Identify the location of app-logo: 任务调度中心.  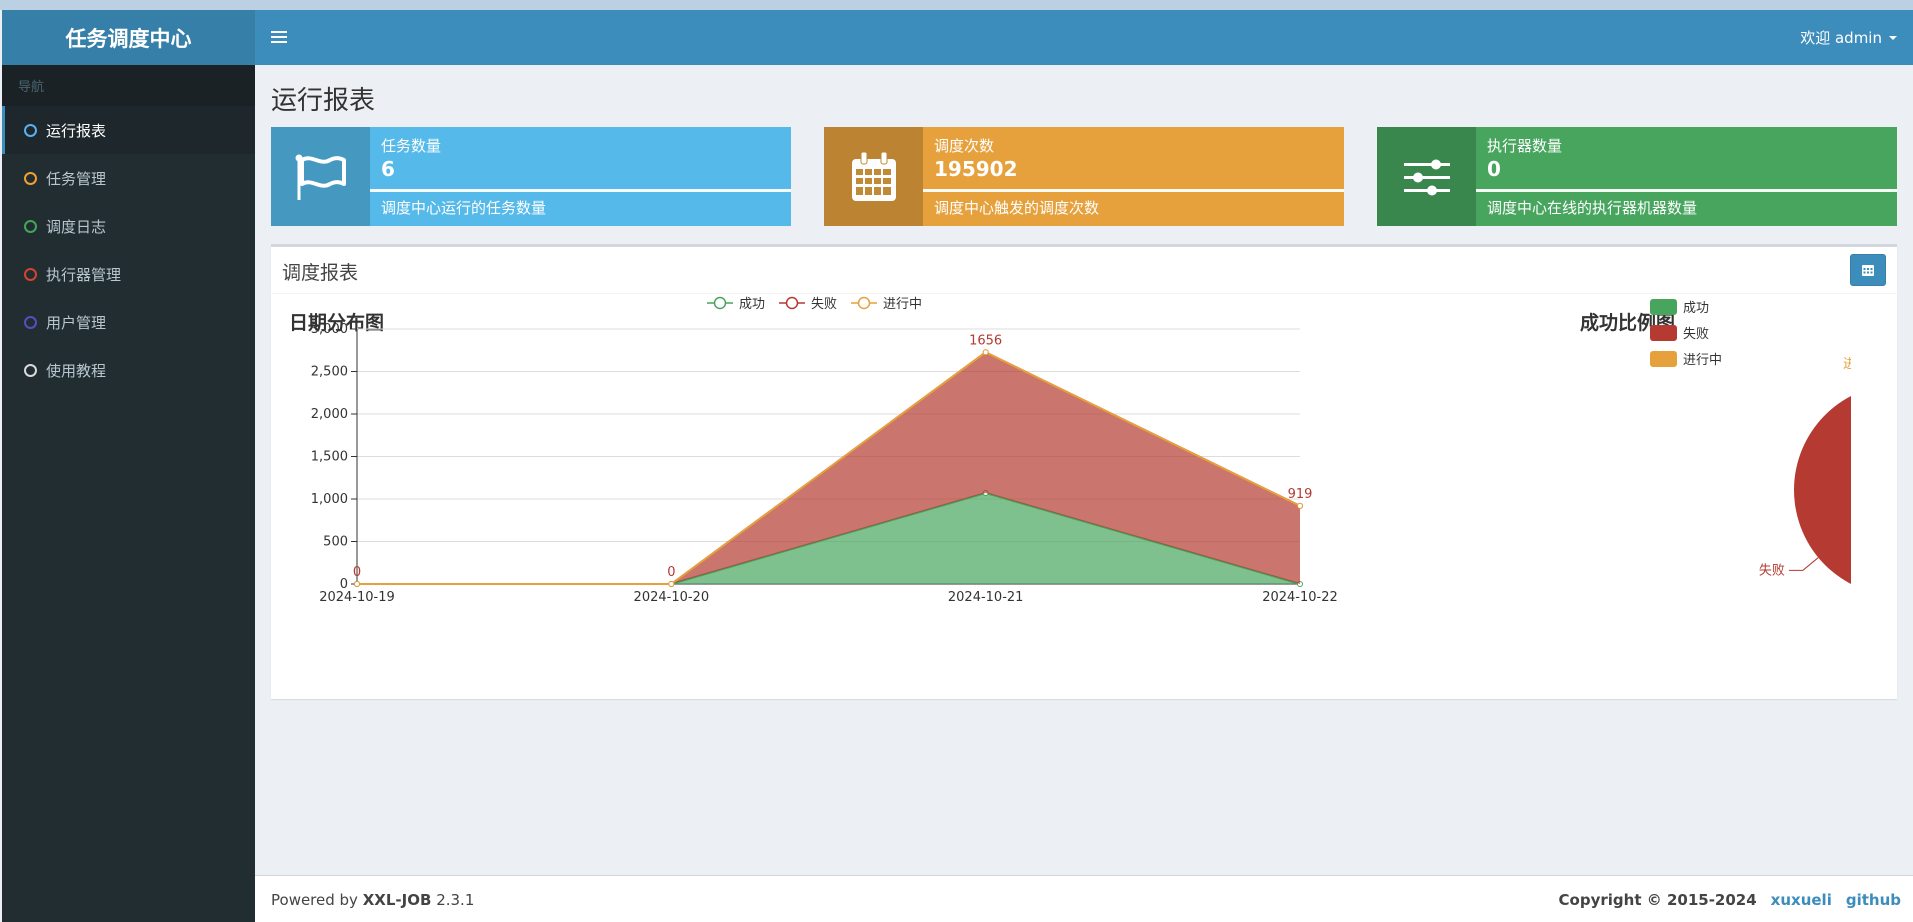
(128, 37).